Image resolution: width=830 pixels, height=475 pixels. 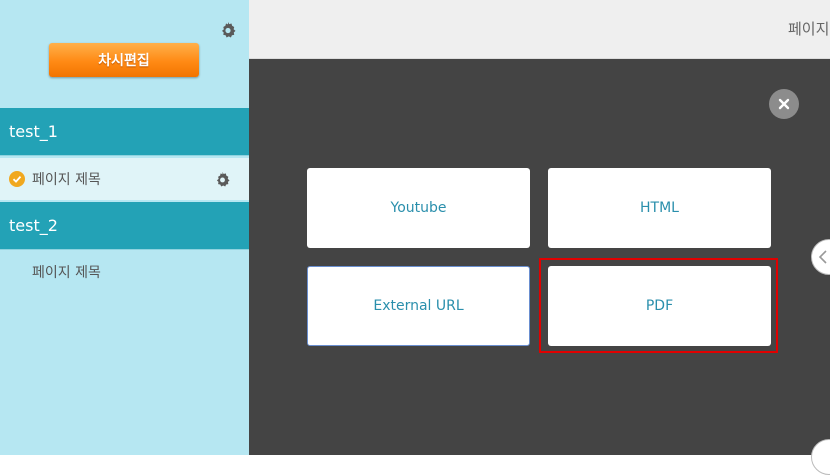 I want to click on section-header-test-1: test_1, so click(x=124, y=132).